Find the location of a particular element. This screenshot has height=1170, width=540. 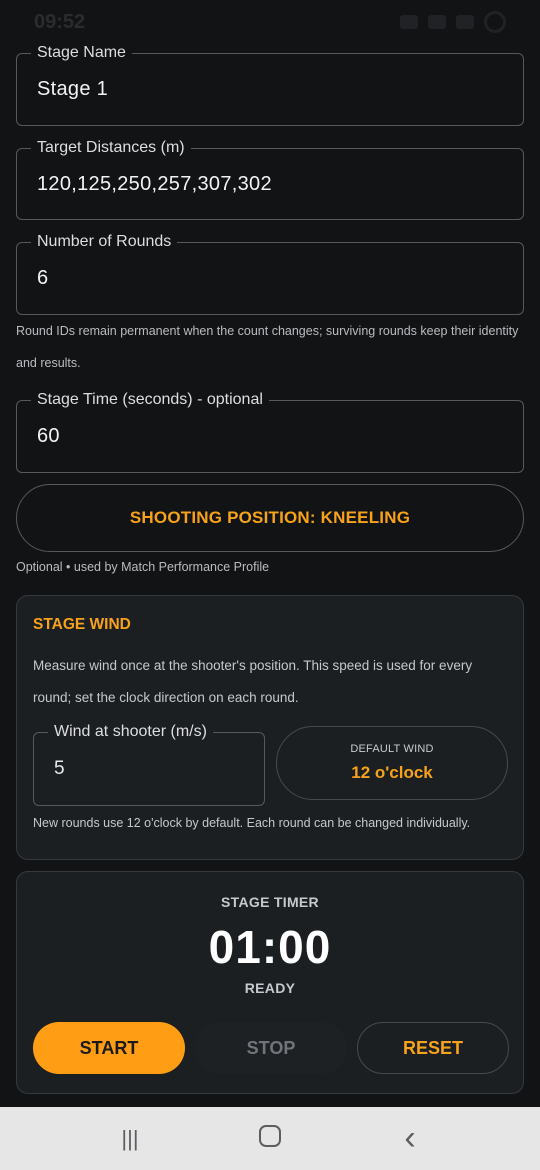

wind-at-shooter-input: 5 is located at coordinates (59, 769).